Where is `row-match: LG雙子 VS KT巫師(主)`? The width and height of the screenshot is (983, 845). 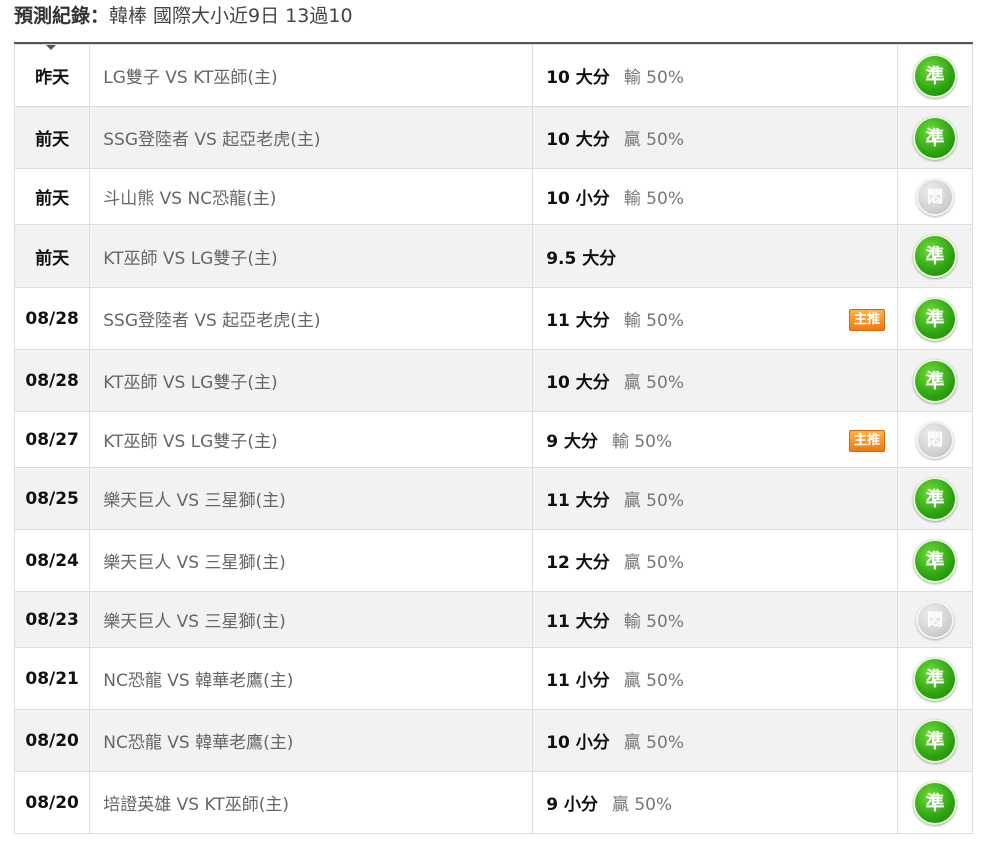 row-match: LG雙子 VS KT巫師(主) is located at coordinates (311, 75).